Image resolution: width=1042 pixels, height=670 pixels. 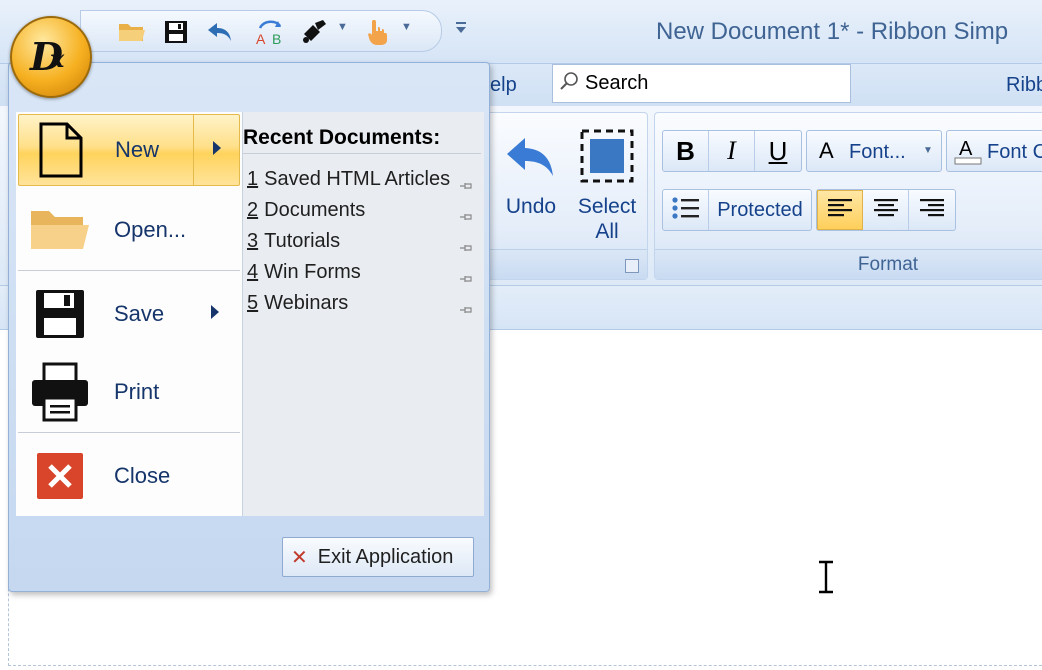 I want to click on align-left-icon, so click(x=840, y=210).